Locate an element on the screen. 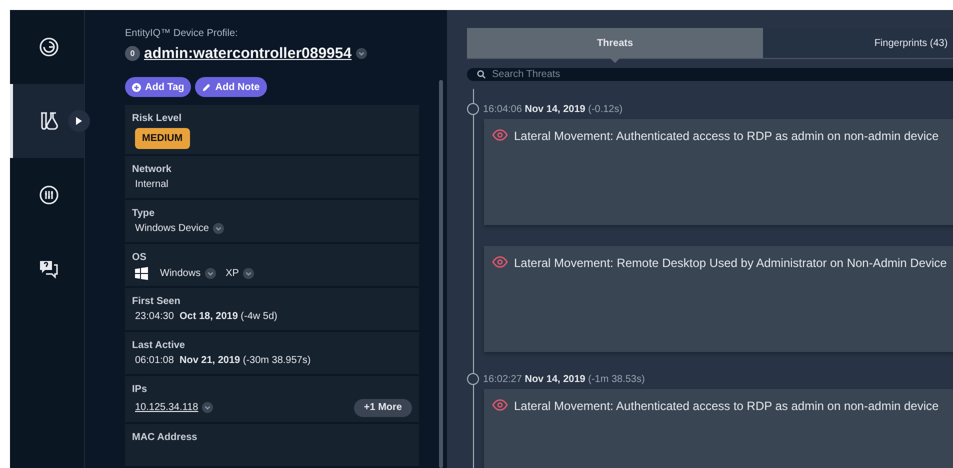 The image size is (953, 468). action-button: Add Note is located at coordinates (231, 87).